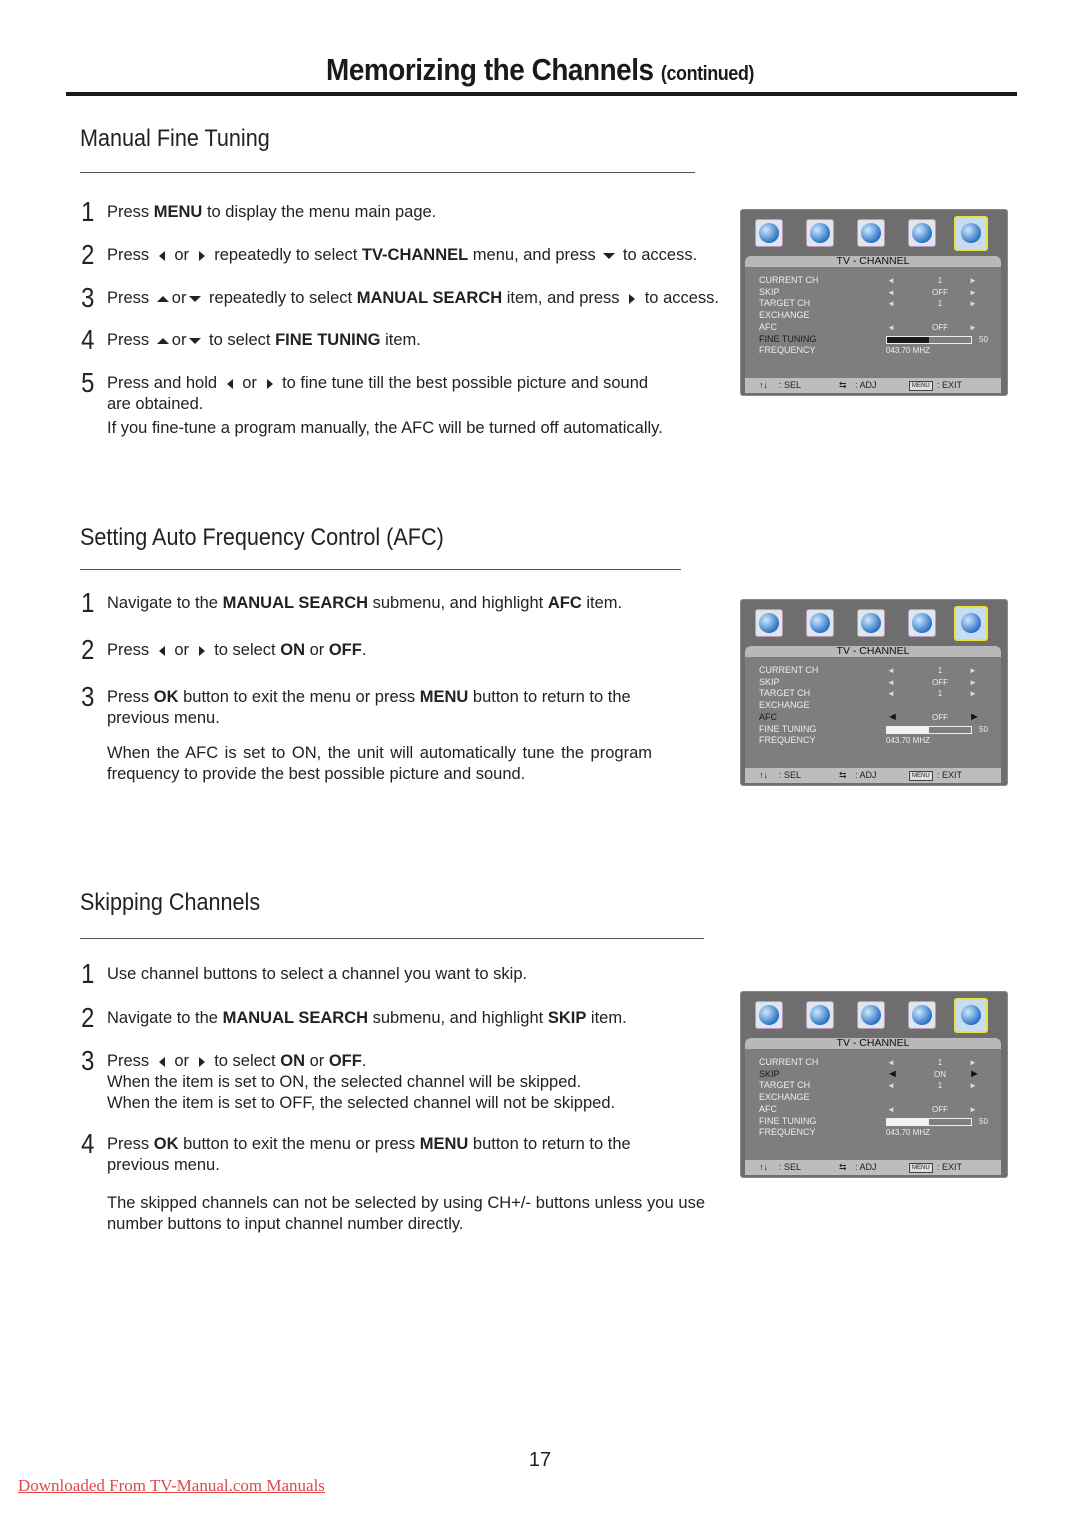 Image resolution: width=1080 pixels, height=1527 pixels. What do you see at coordinates (540, 70) in the screenshot?
I see `page-title: Memorizing the Channels (continued)` at bounding box center [540, 70].